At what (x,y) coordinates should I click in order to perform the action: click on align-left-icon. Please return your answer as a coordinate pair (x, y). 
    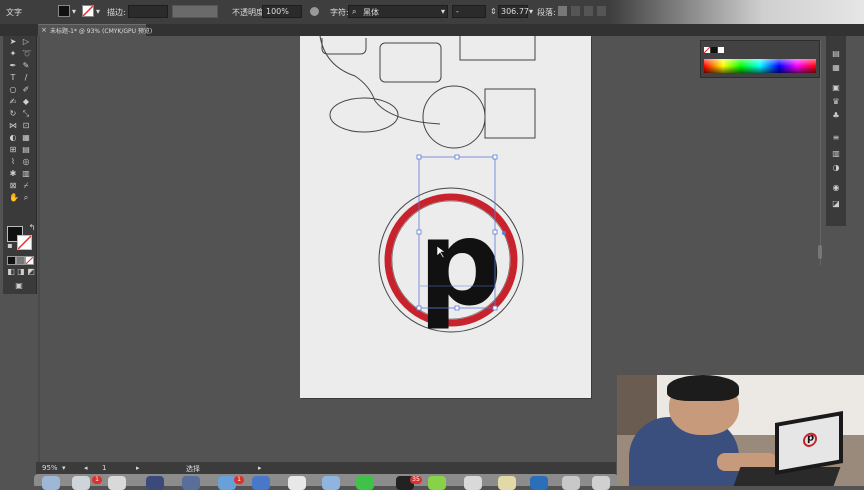
    Looking at the image, I should click on (562, 11).